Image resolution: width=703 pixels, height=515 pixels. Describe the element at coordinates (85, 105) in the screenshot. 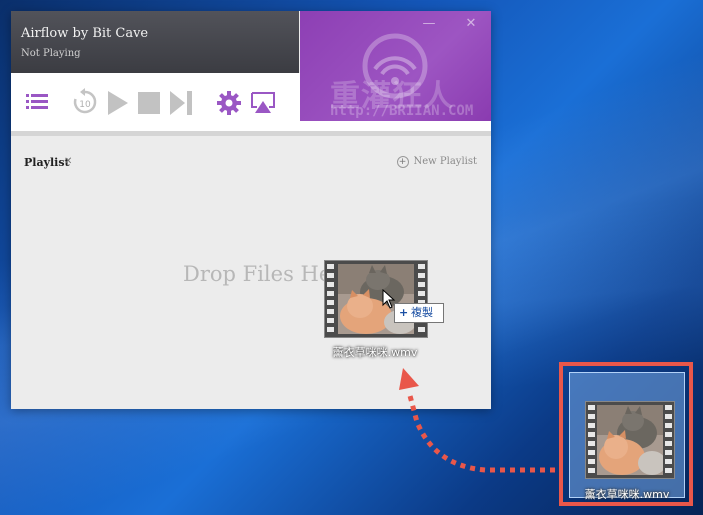

I see `rewind-seconds-label: 10` at that location.